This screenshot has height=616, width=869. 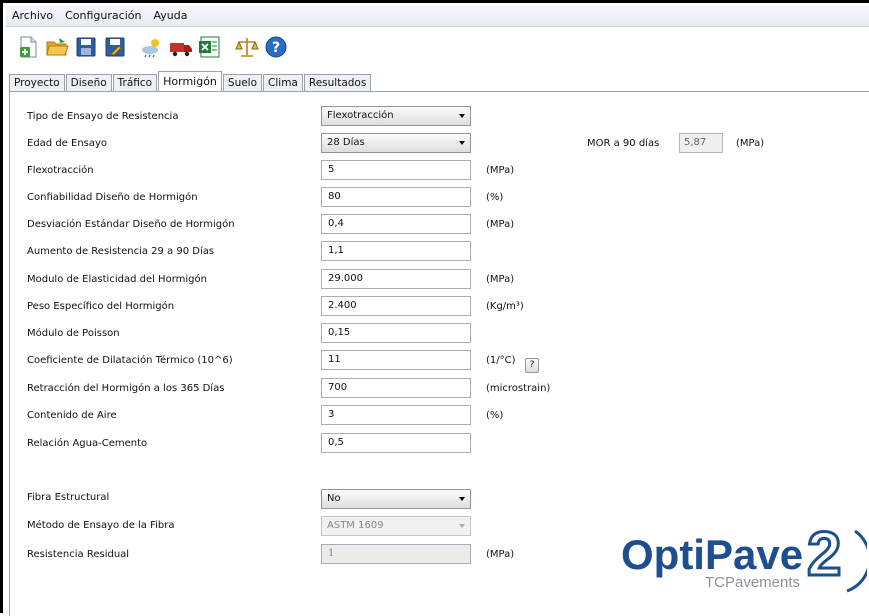 I want to click on menu-ayuda: Ayuda, so click(x=170, y=16).